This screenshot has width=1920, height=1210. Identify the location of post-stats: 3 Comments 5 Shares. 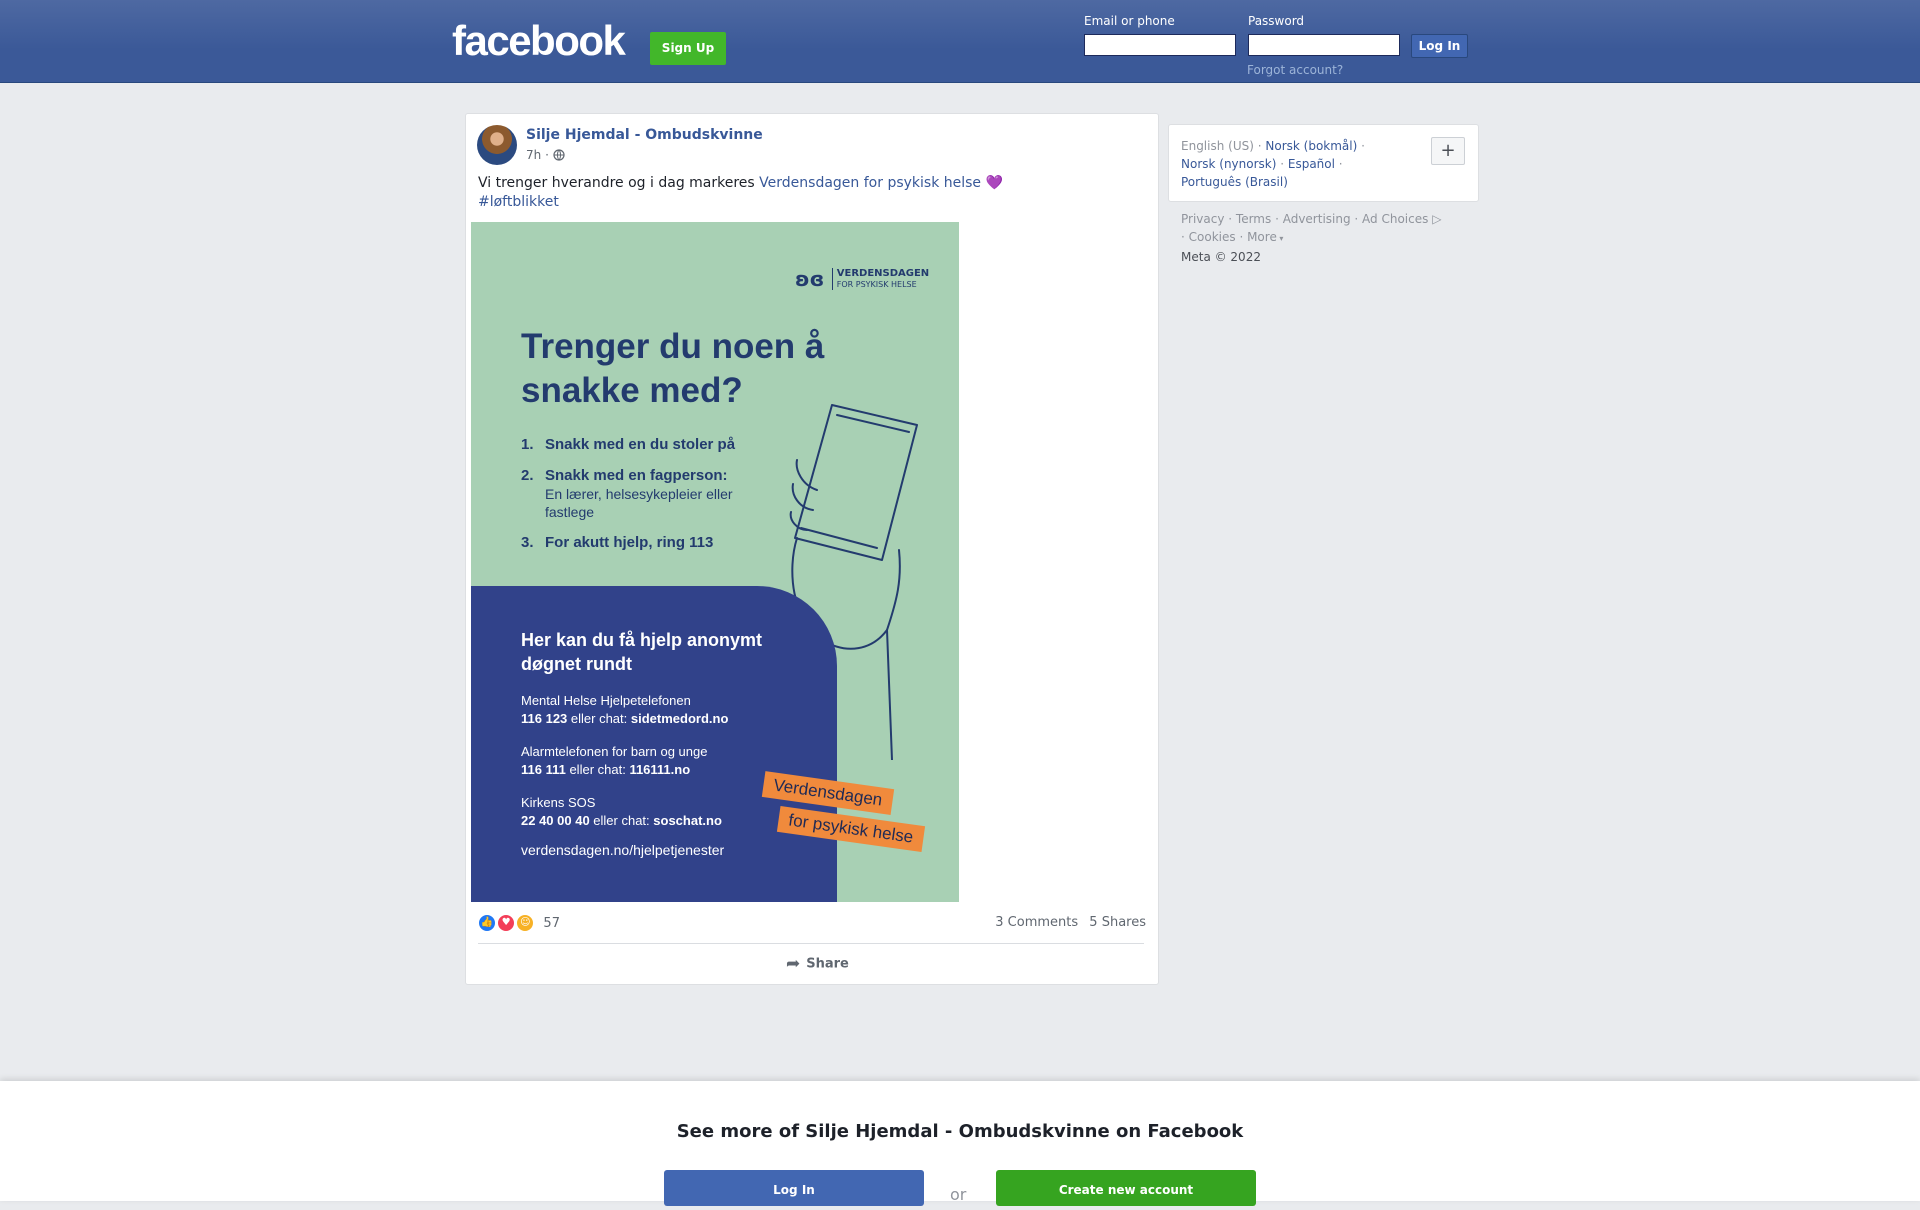
(1067, 922).